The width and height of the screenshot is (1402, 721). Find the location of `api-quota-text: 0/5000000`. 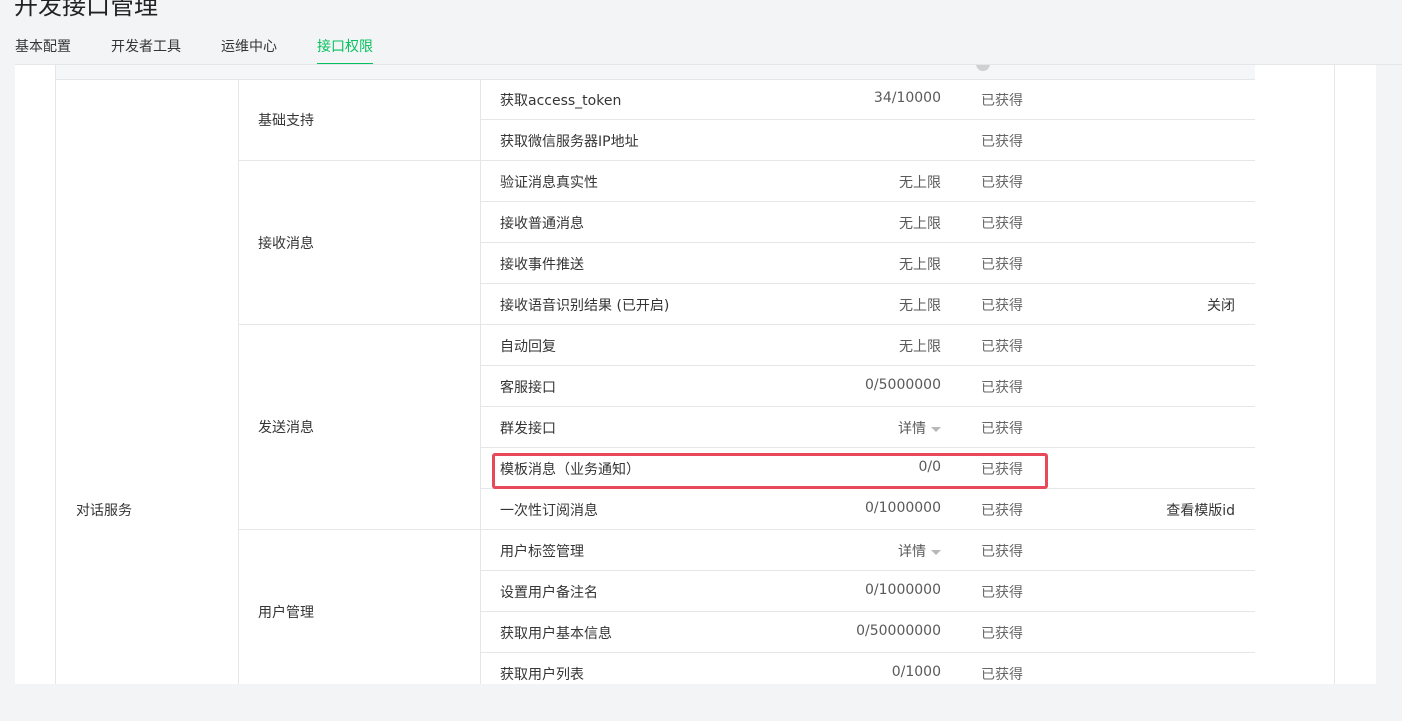

api-quota-text: 0/5000000 is located at coordinates (903, 385).